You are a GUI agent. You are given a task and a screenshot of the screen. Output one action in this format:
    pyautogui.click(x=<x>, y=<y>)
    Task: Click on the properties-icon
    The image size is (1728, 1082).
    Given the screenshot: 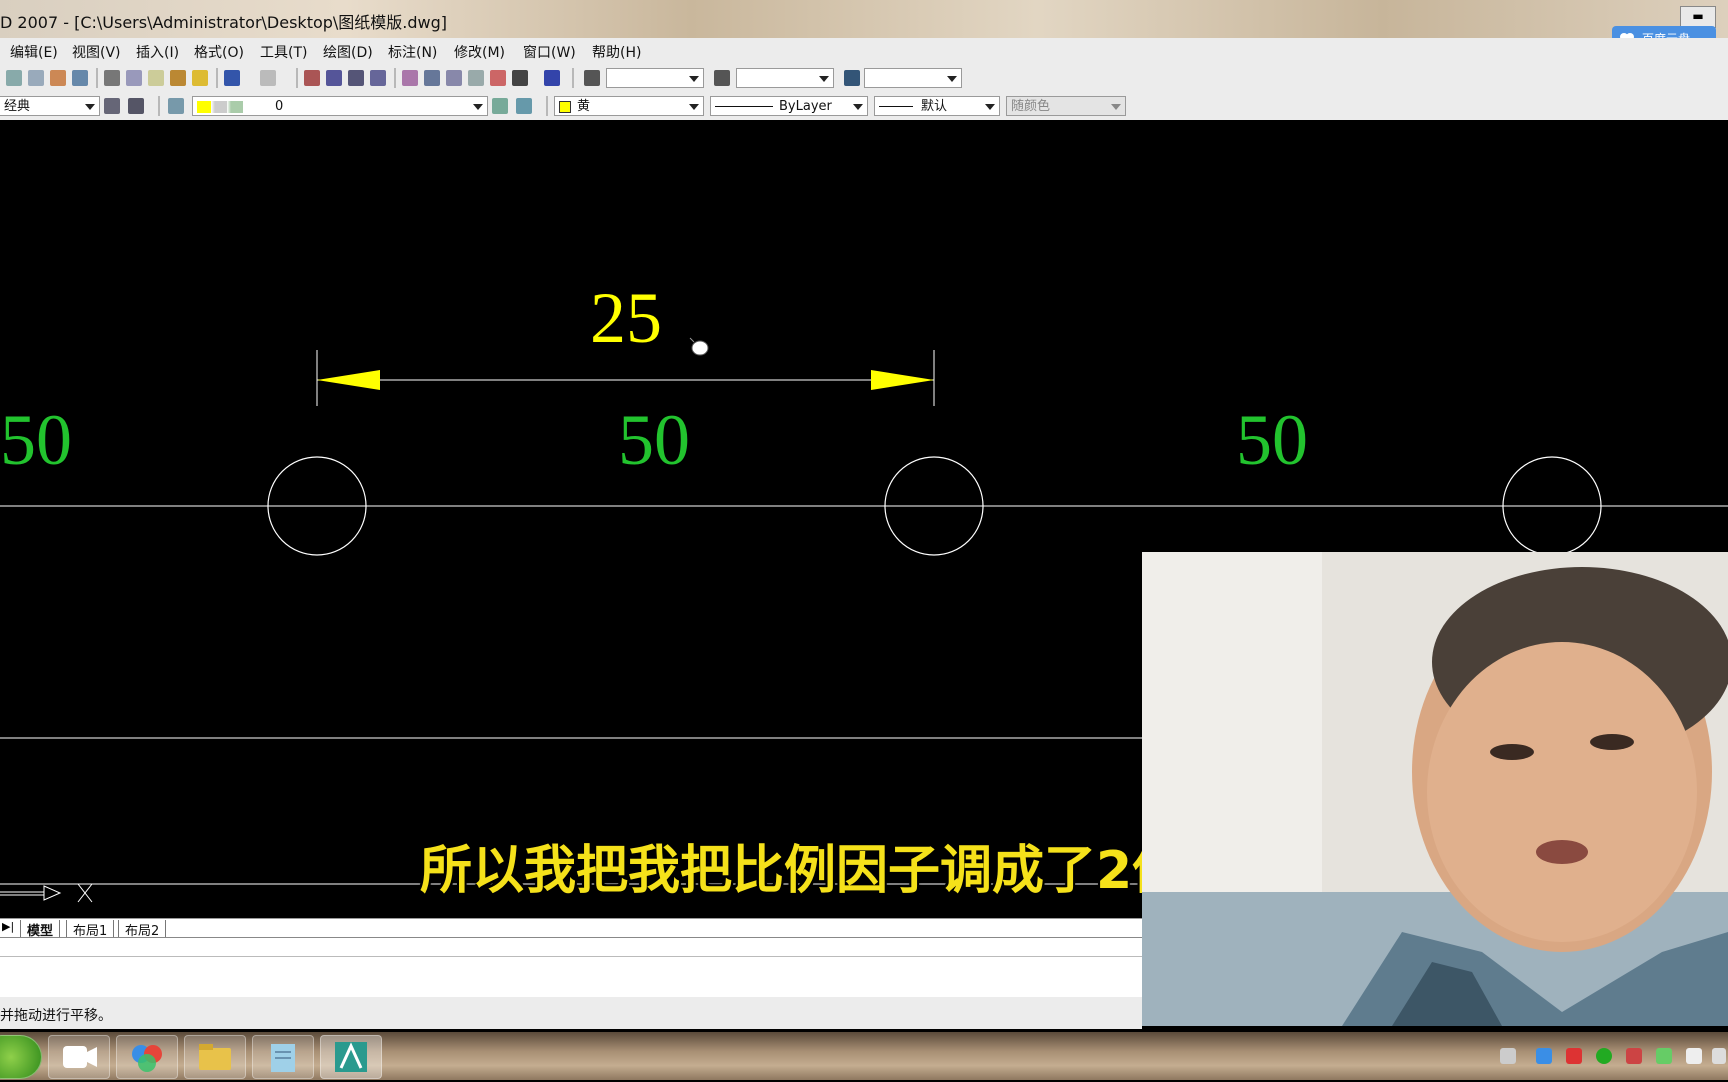 What is the action you would take?
    pyautogui.click(x=410, y=78)
    